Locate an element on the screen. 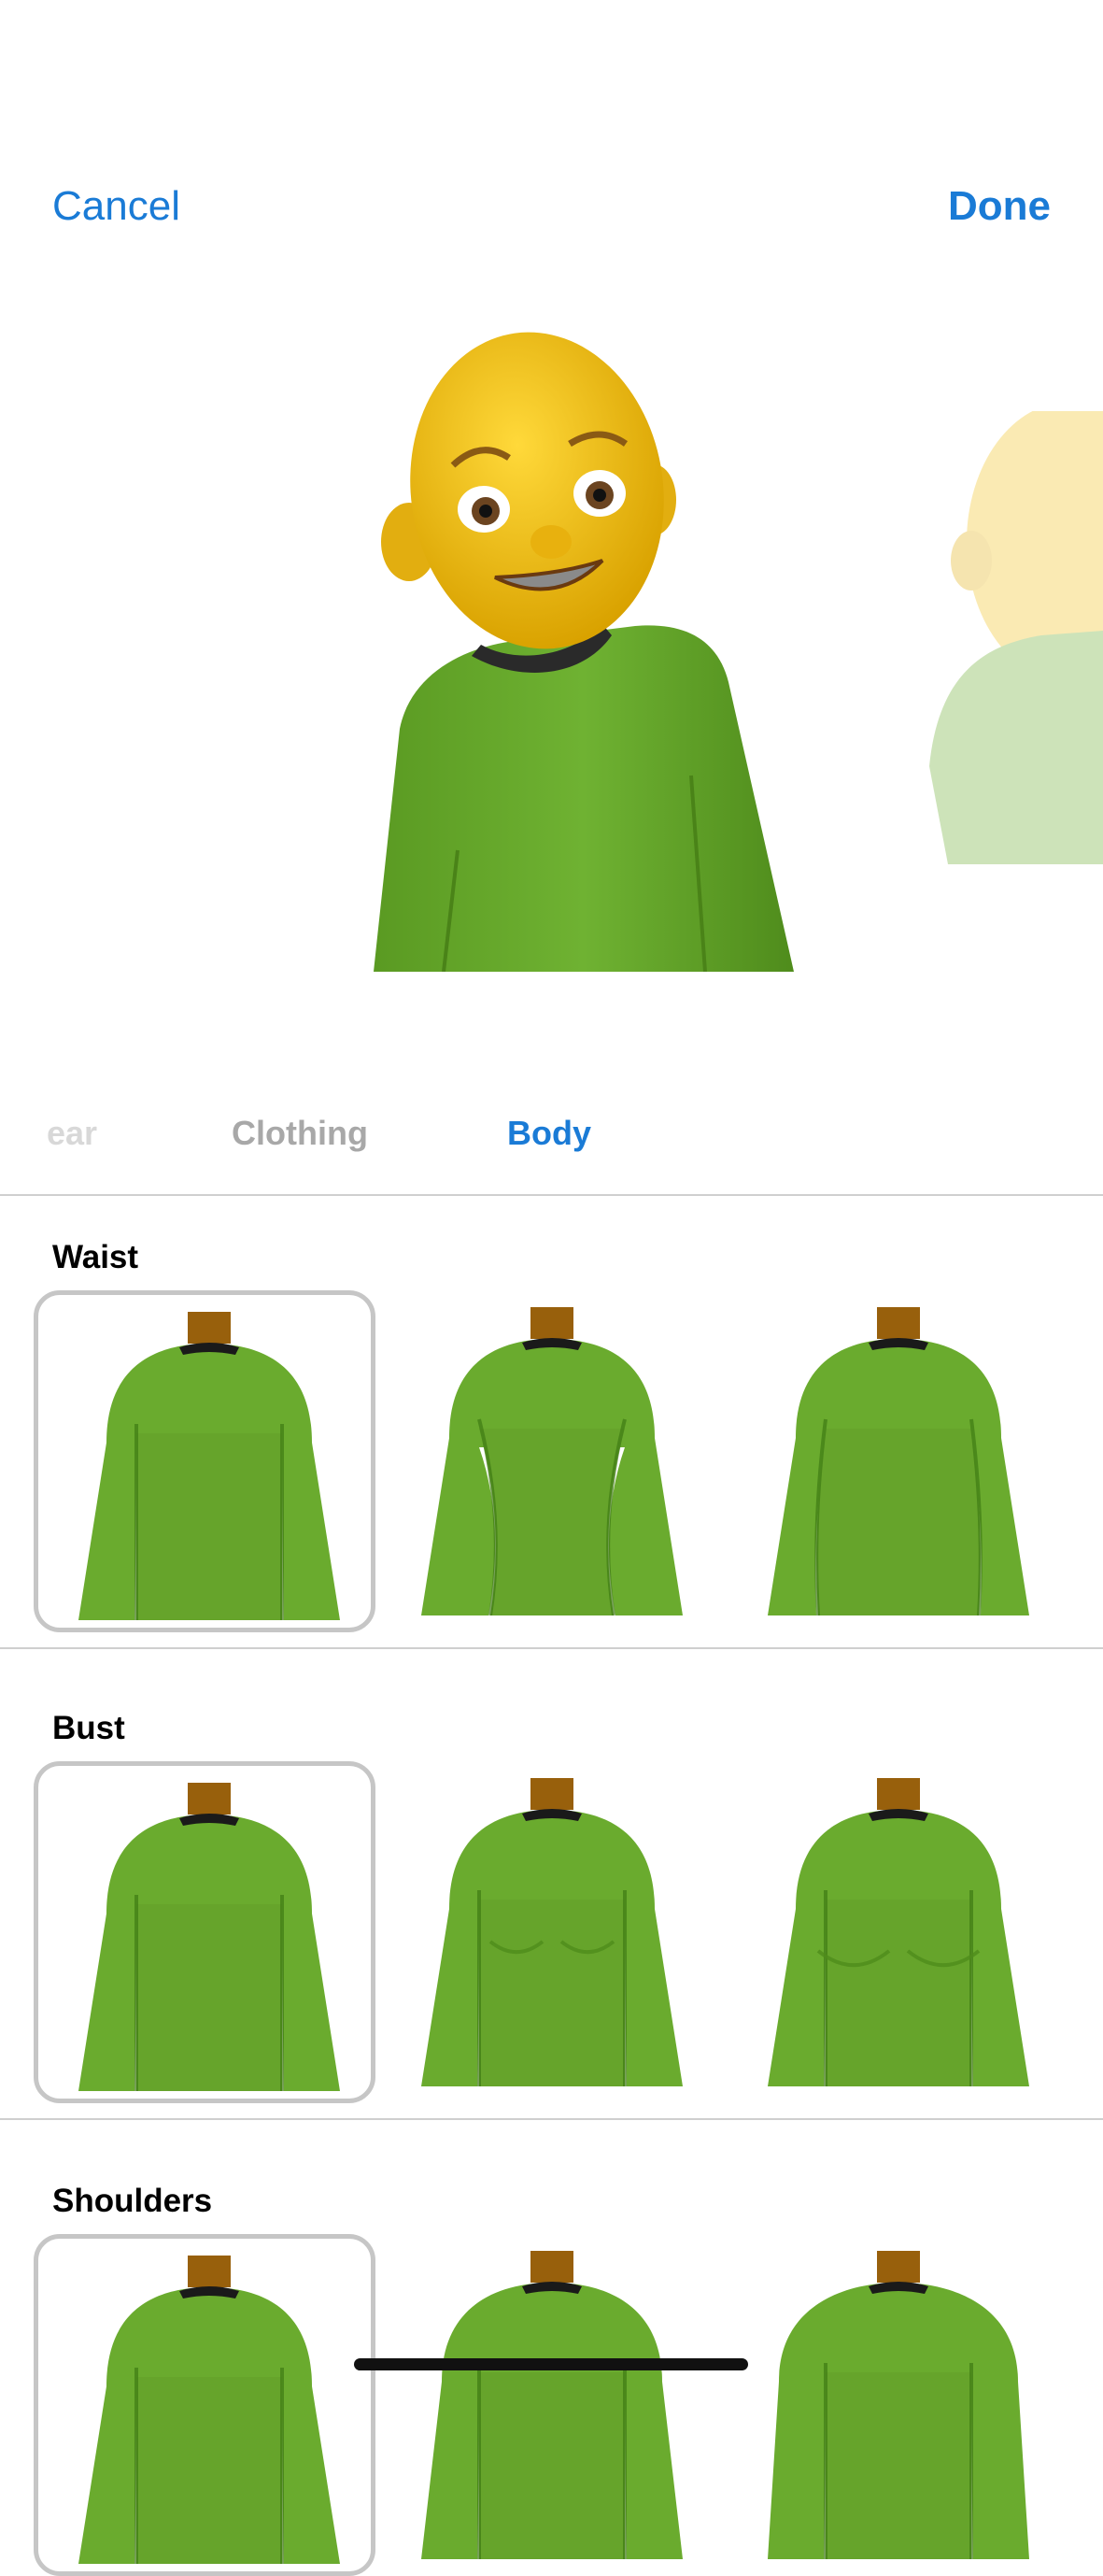 This screenshot has width=1103, height=2576. home-indicator is located at coordinates (551, 2364).